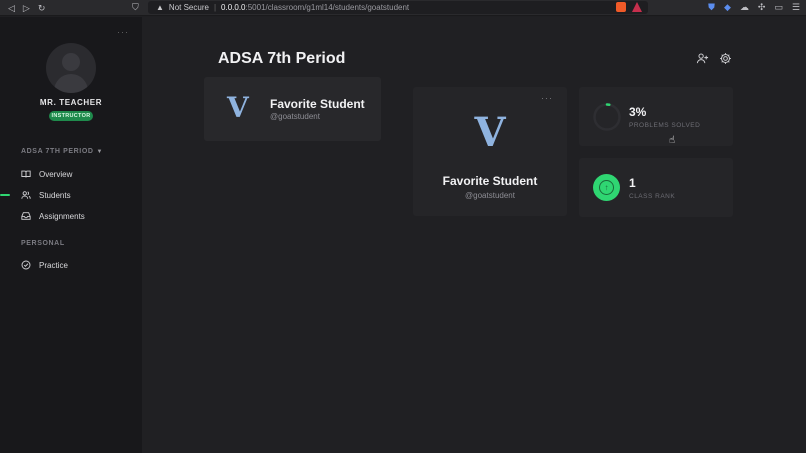 The image size is (806, 453). Describe the element at coordinates (71, 102) in the screenshot. I see `teacher-name: MR. TEACHER` at that location.